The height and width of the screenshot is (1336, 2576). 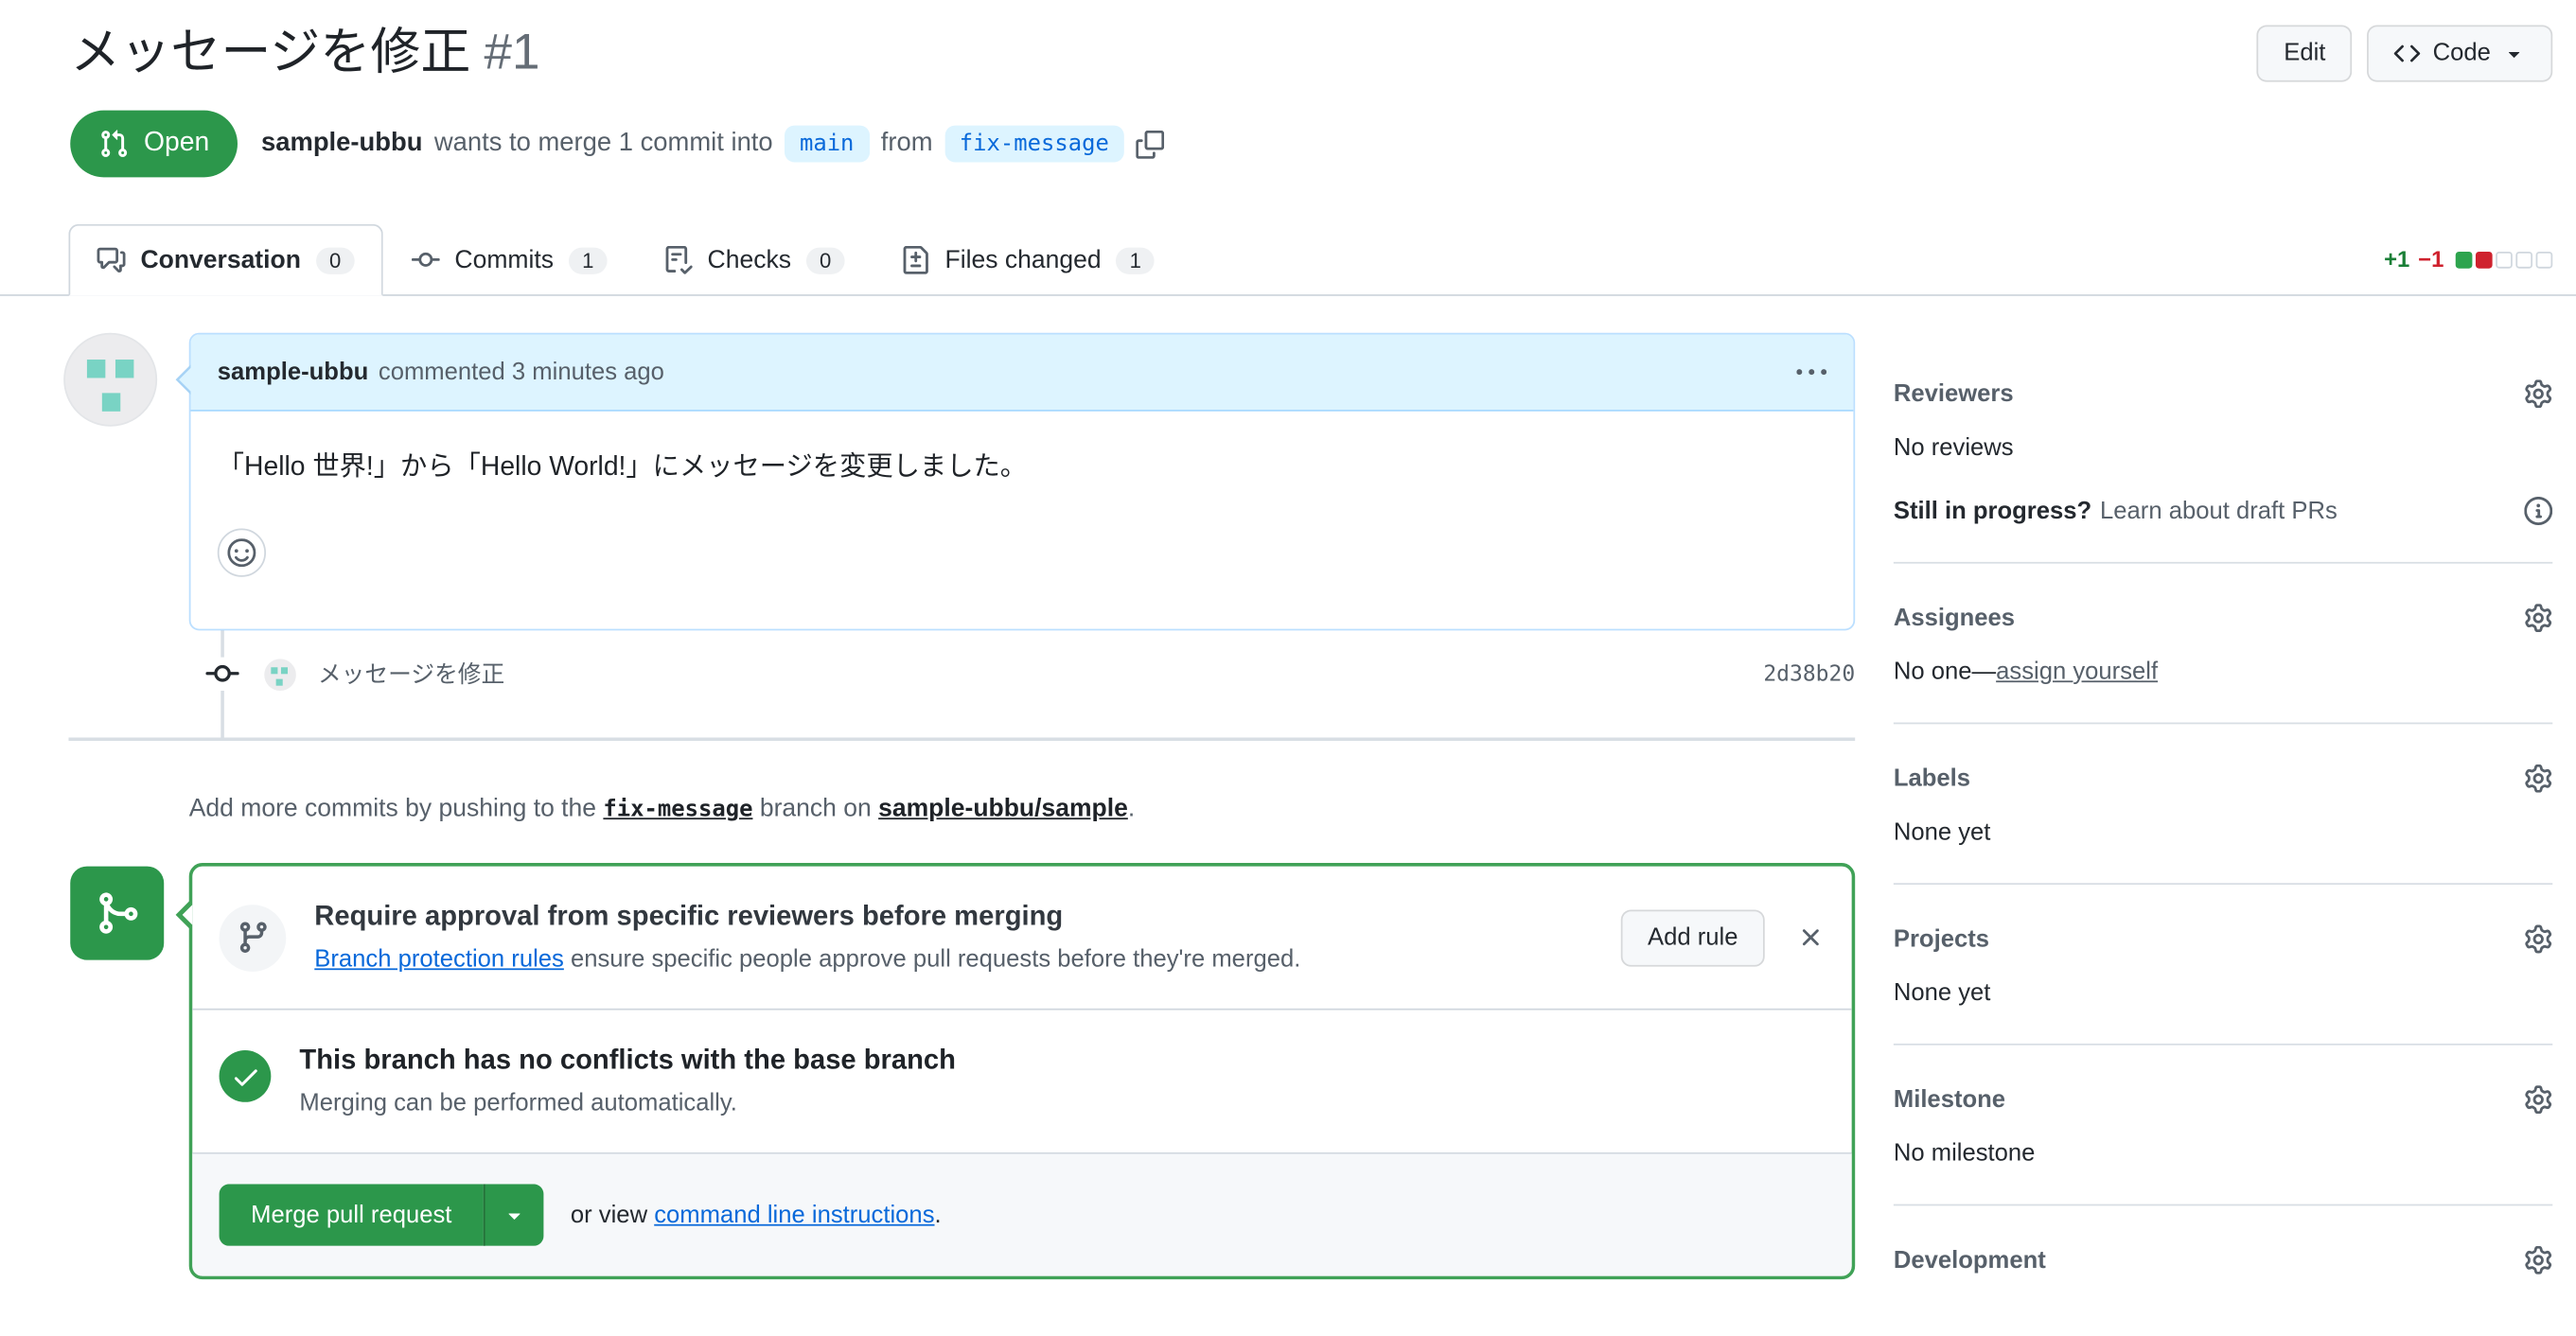 I want to click on tab-checks: Checks 0, so click(x=754, y=260).